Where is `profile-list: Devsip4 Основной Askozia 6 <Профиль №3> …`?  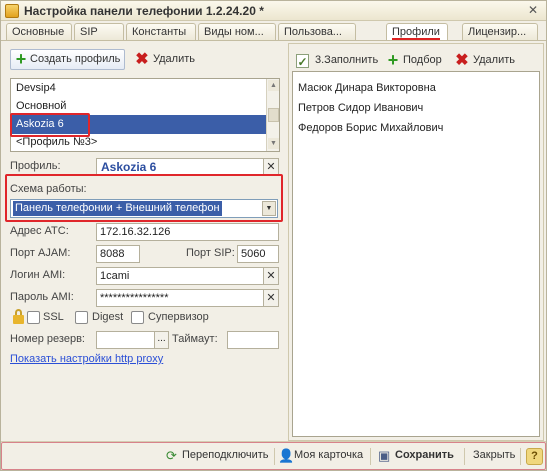 profile-list: Devsip4 Основной Askozia 6 <Профиль №3> … is located at coordinates (145, 115).